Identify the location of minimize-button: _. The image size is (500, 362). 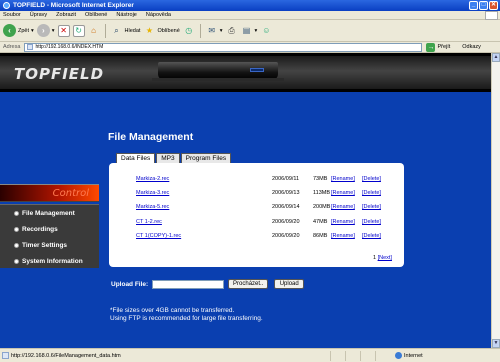
(473, 5).